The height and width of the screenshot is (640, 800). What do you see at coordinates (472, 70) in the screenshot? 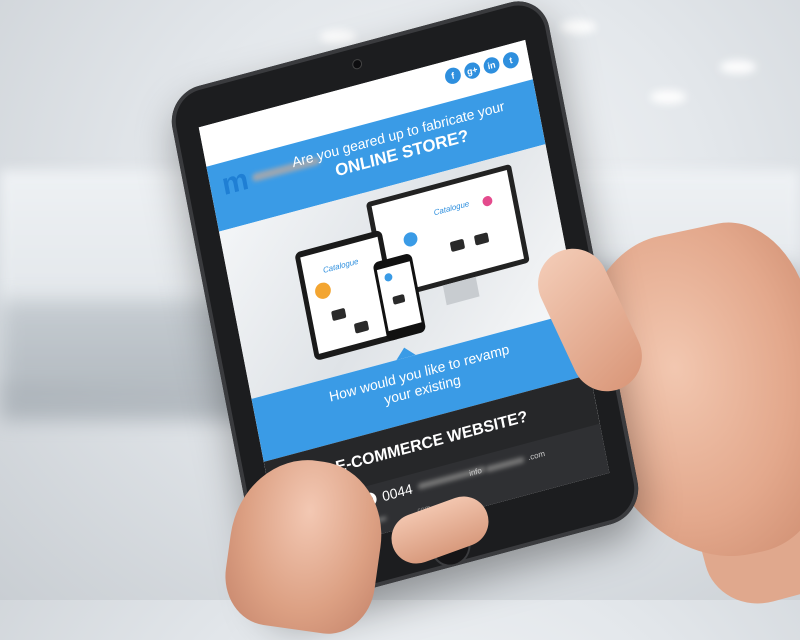
I see `google-plus-icon: g+` at bounding box center [472, 70].